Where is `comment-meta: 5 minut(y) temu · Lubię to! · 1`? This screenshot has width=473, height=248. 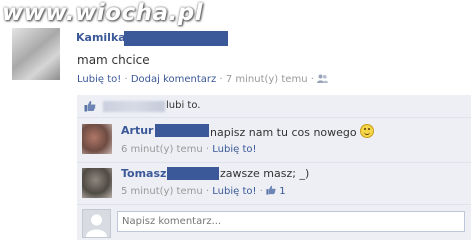
comment-meta: 5 minut(y) temu · Lubię to! · 1 is located at coordinates (203, 191).